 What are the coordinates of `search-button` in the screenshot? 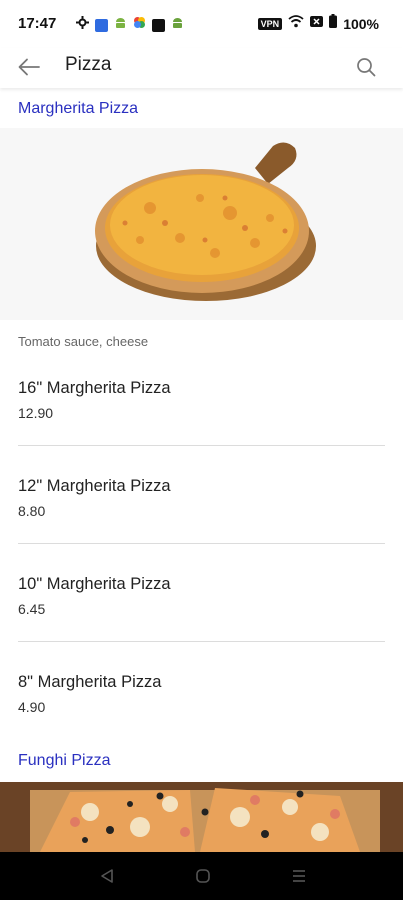 It's located at (366, 67).